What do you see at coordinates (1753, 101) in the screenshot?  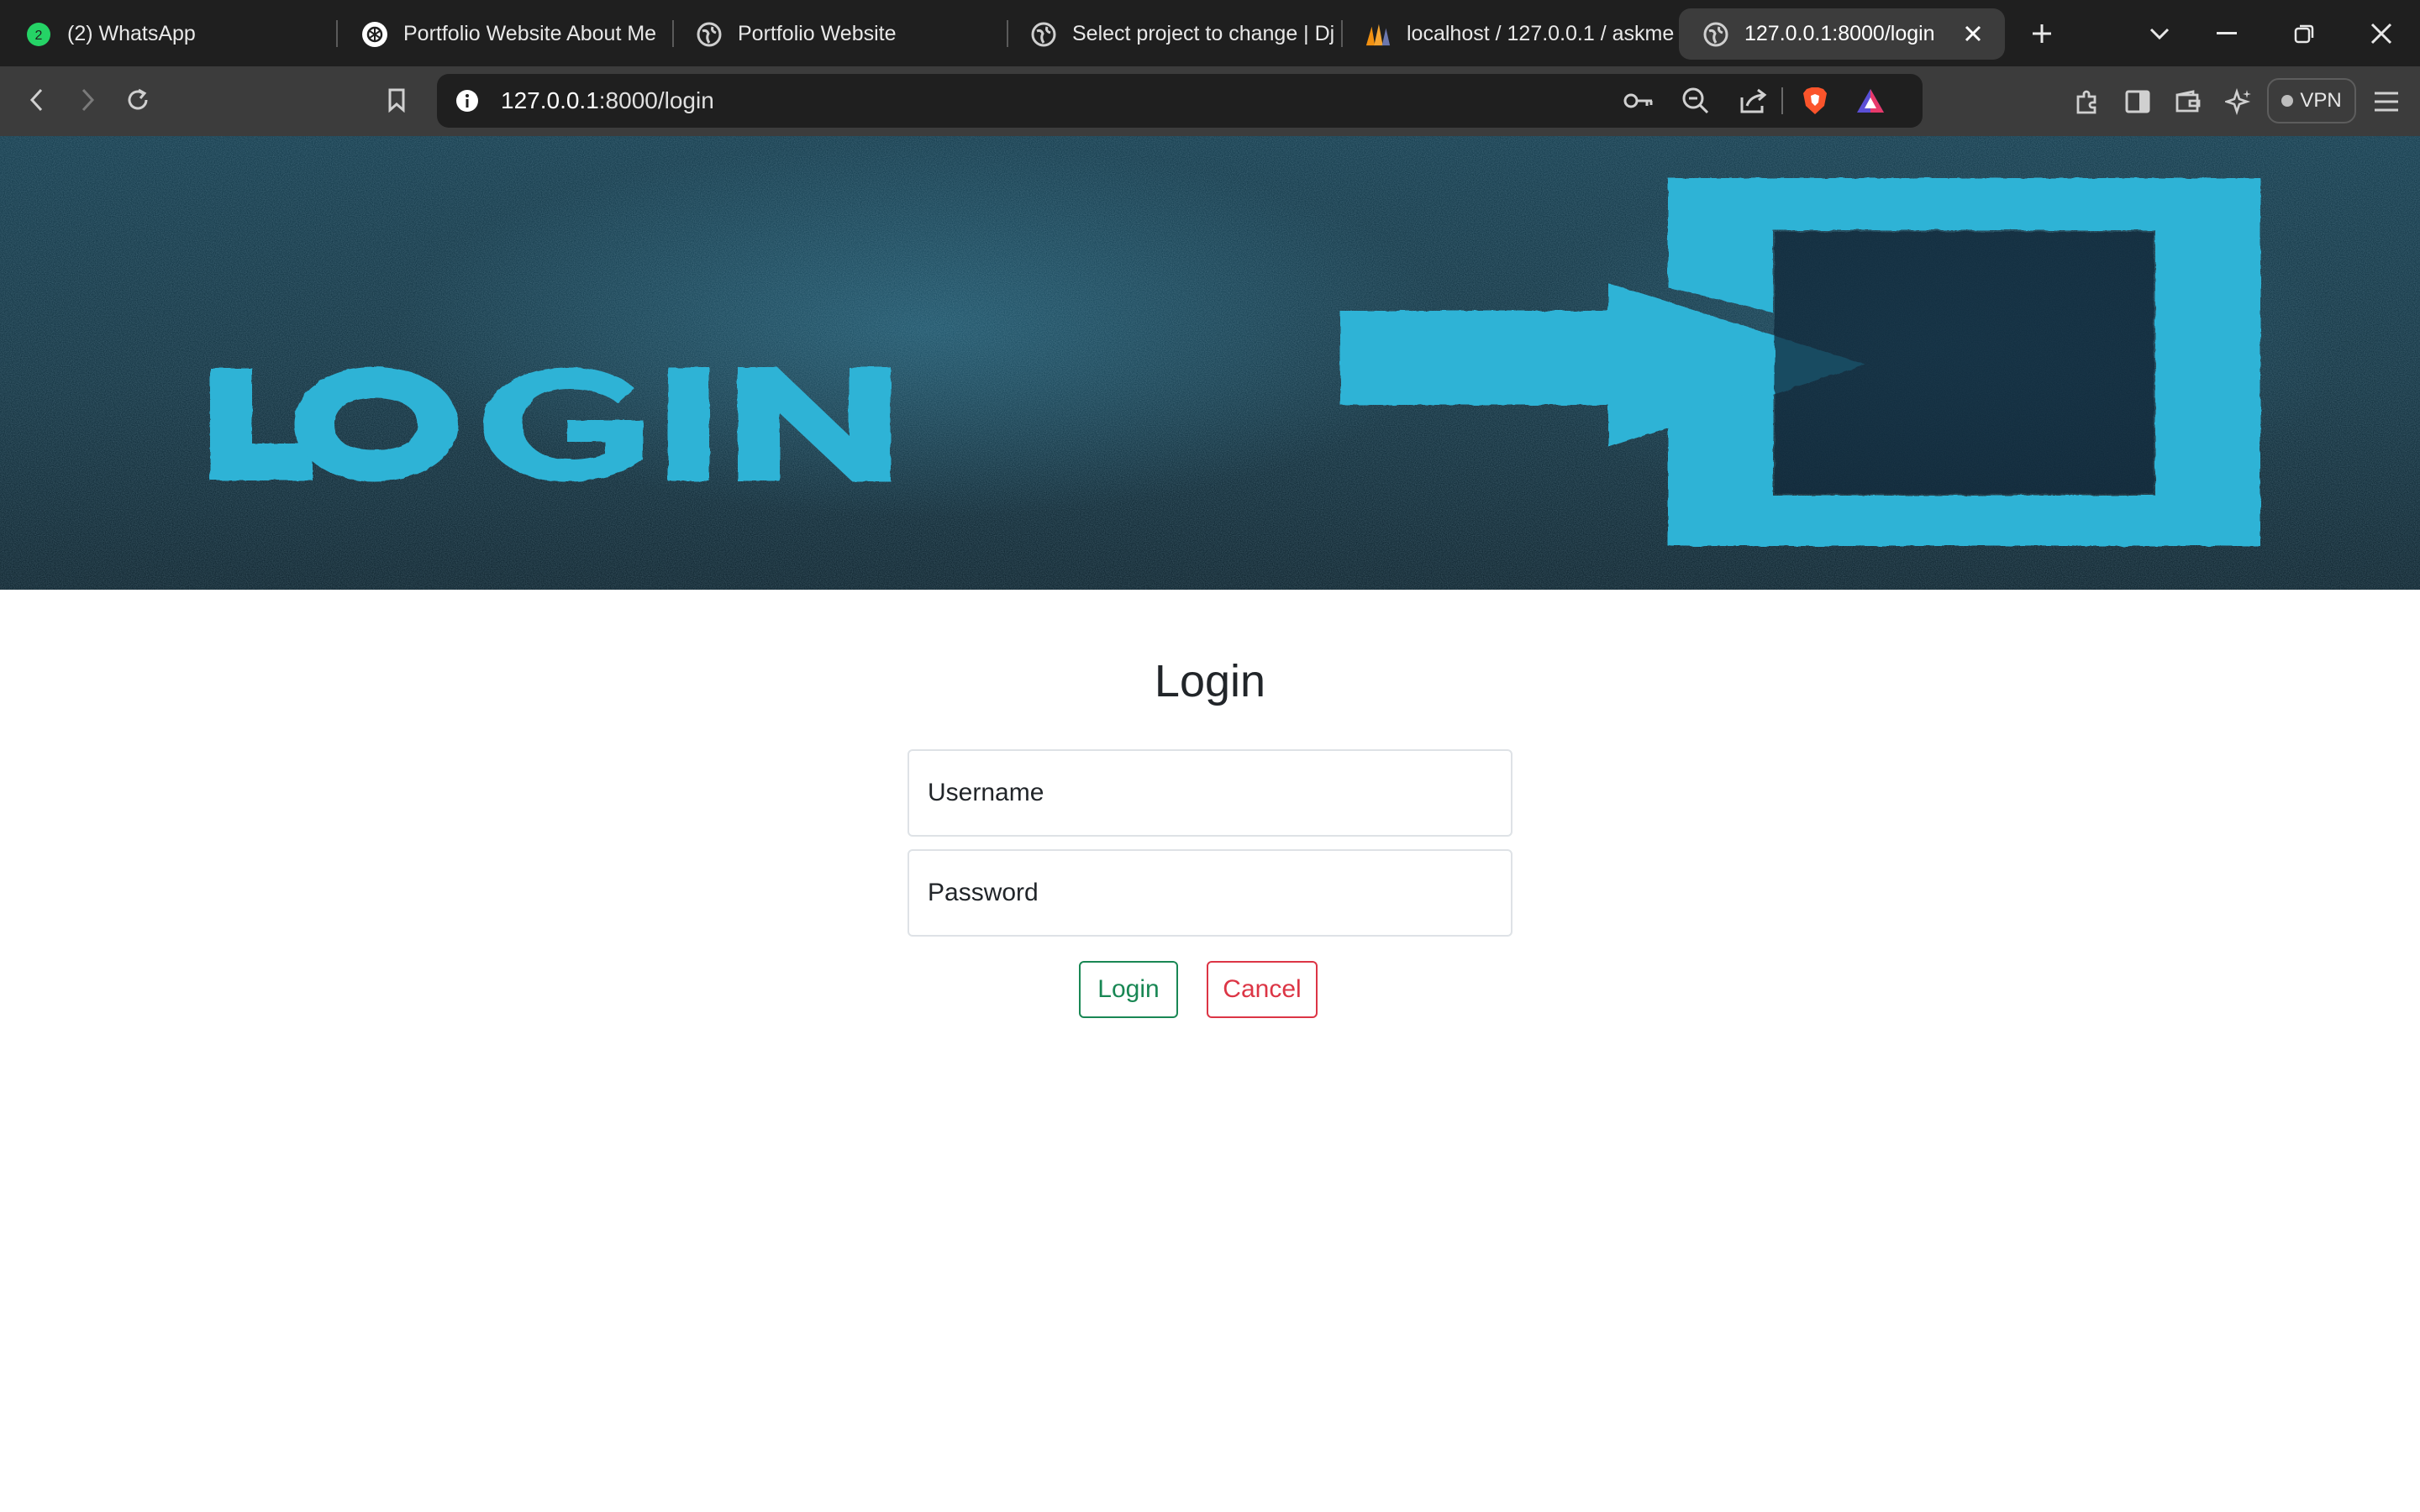 I see `share-icon` at bounding box center [1753, 101].